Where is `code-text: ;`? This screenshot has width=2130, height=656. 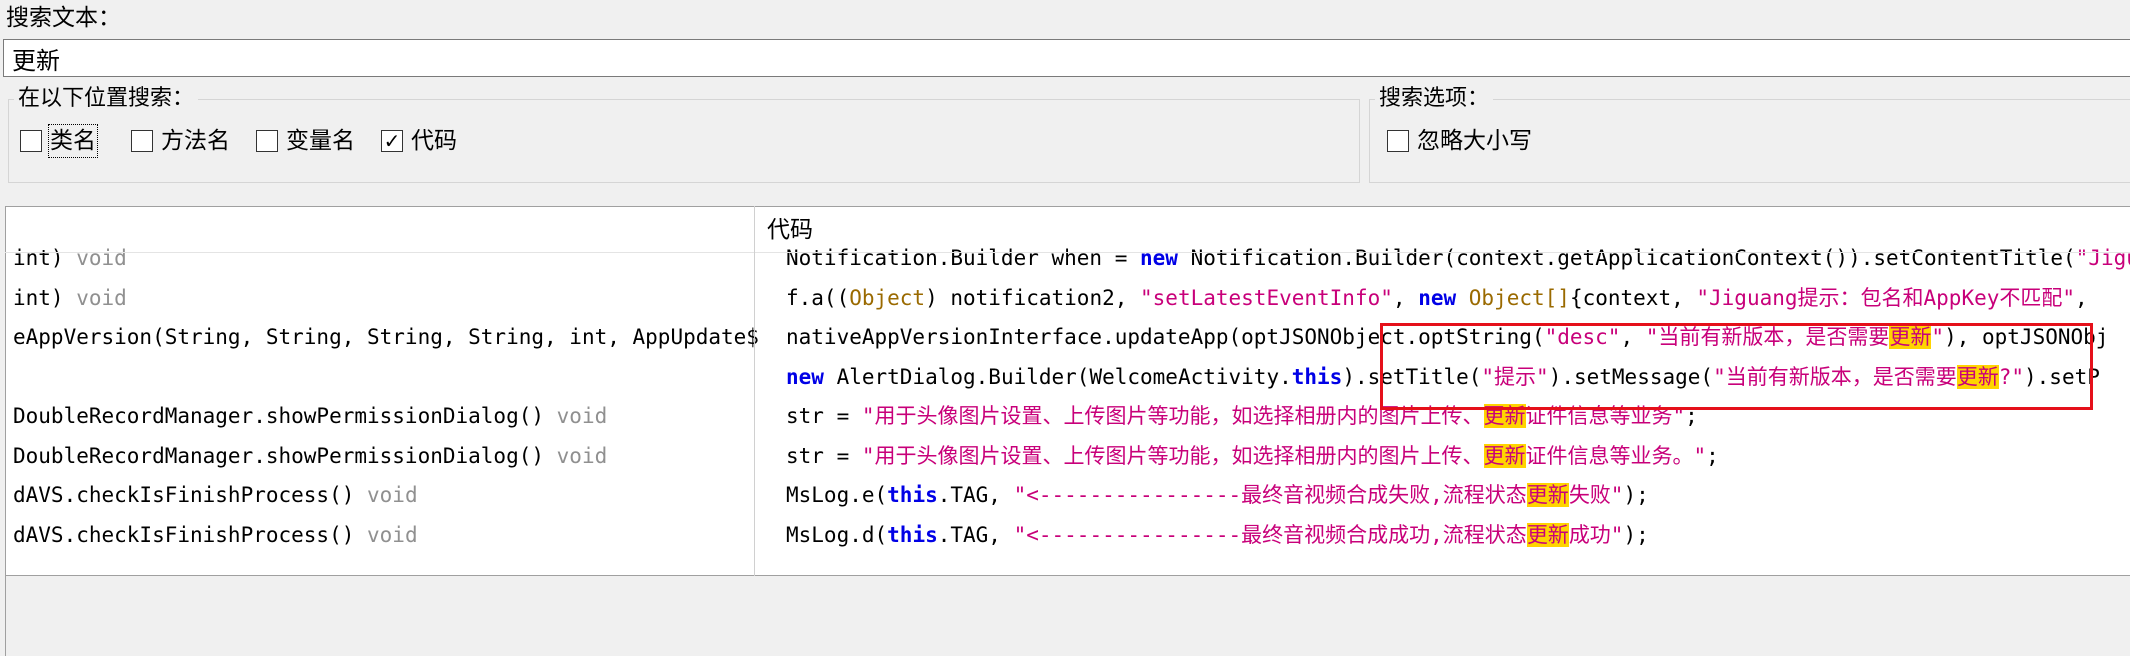 code-text: ; is located at coordinates (1712, 456).